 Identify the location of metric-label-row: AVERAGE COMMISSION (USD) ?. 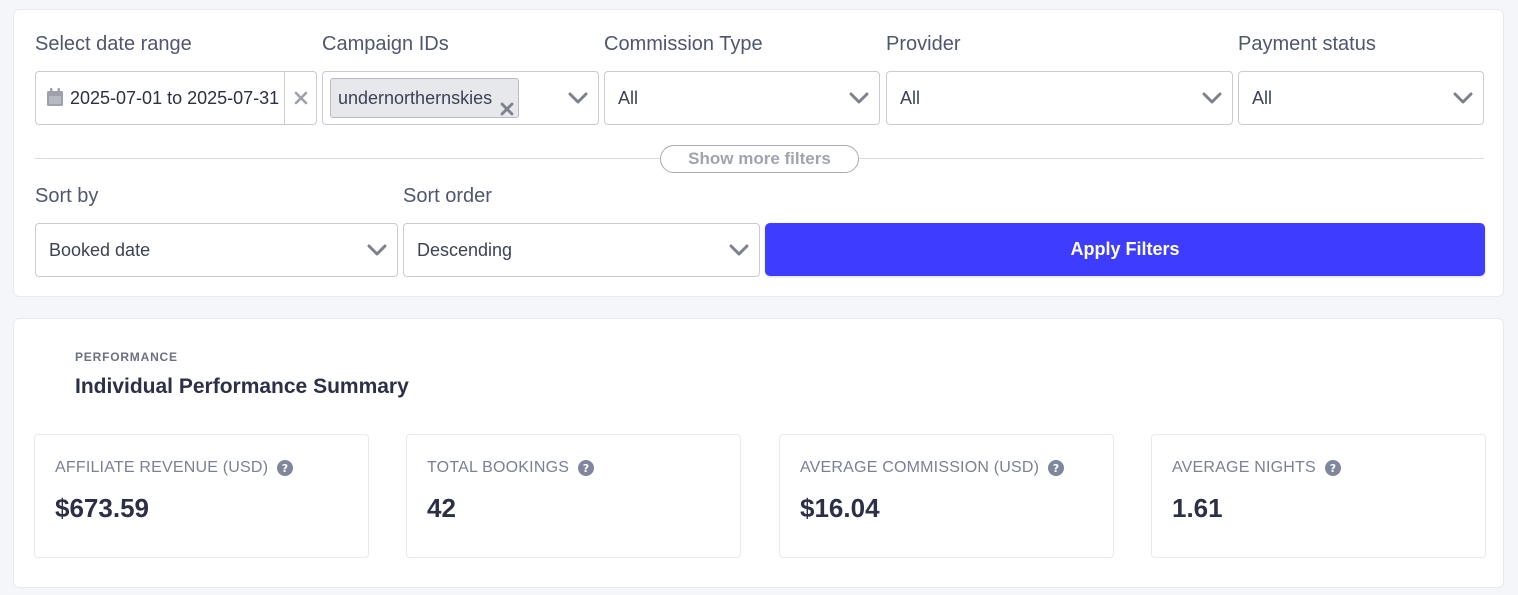
(932, 468).